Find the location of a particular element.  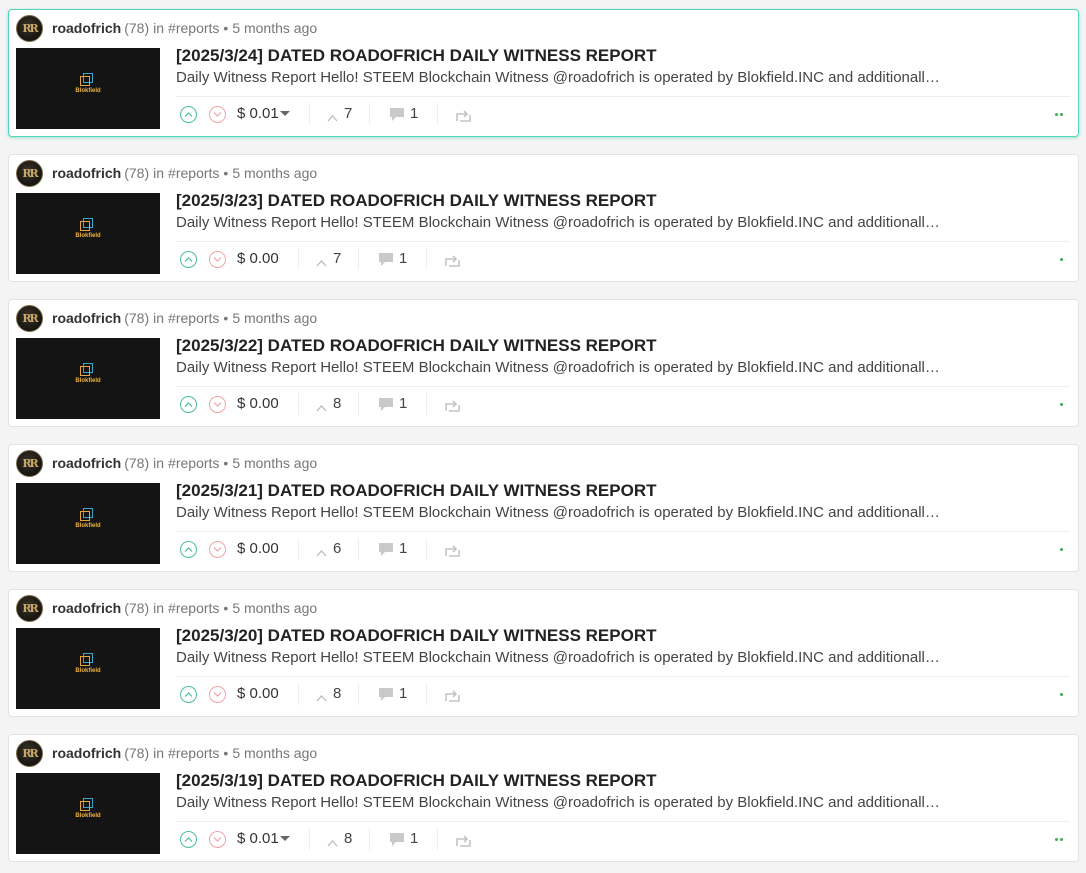

logo-box-orange is located at coordinates (85, 806).